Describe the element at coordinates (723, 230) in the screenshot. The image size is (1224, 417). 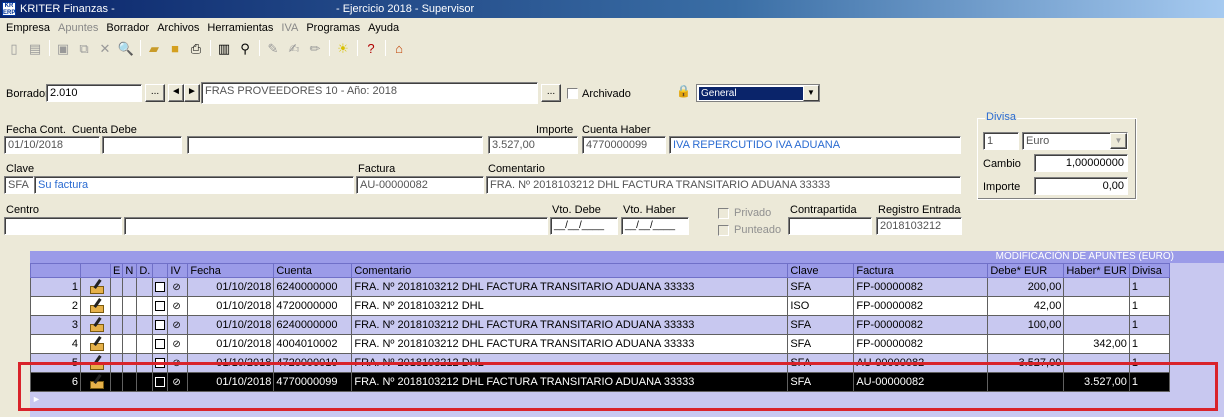
I see `punteado-checkbox` at that location.